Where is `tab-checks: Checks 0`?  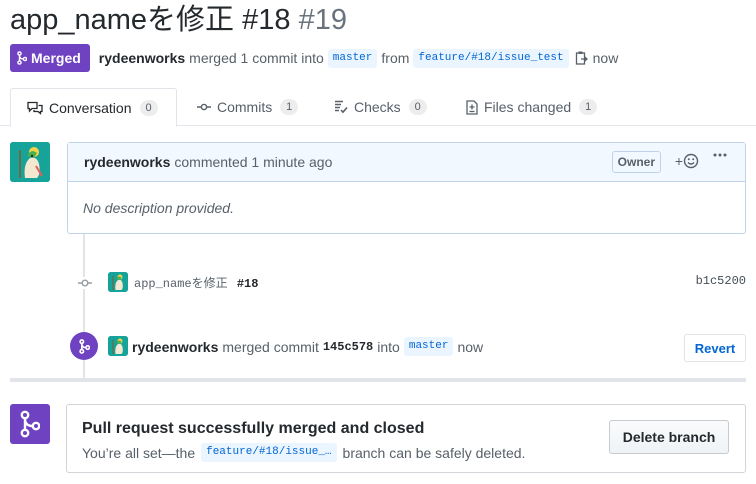 tab-checks: Checks 0 is located at coordinates (380, 107).